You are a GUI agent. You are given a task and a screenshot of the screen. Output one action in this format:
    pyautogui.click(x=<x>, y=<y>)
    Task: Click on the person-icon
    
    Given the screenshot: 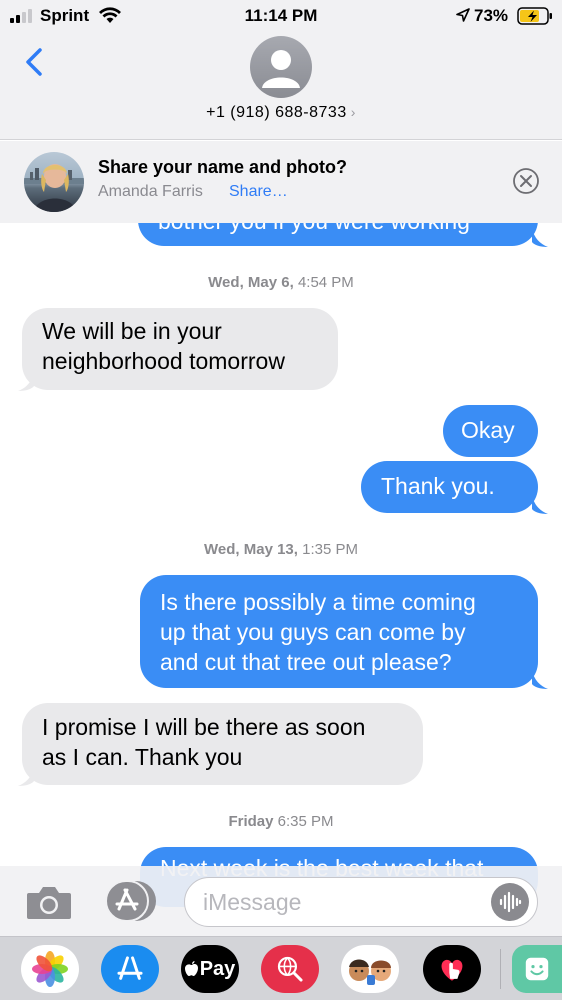 What is the action you would take?
    pyautogui.click(x=281, y=69)
    